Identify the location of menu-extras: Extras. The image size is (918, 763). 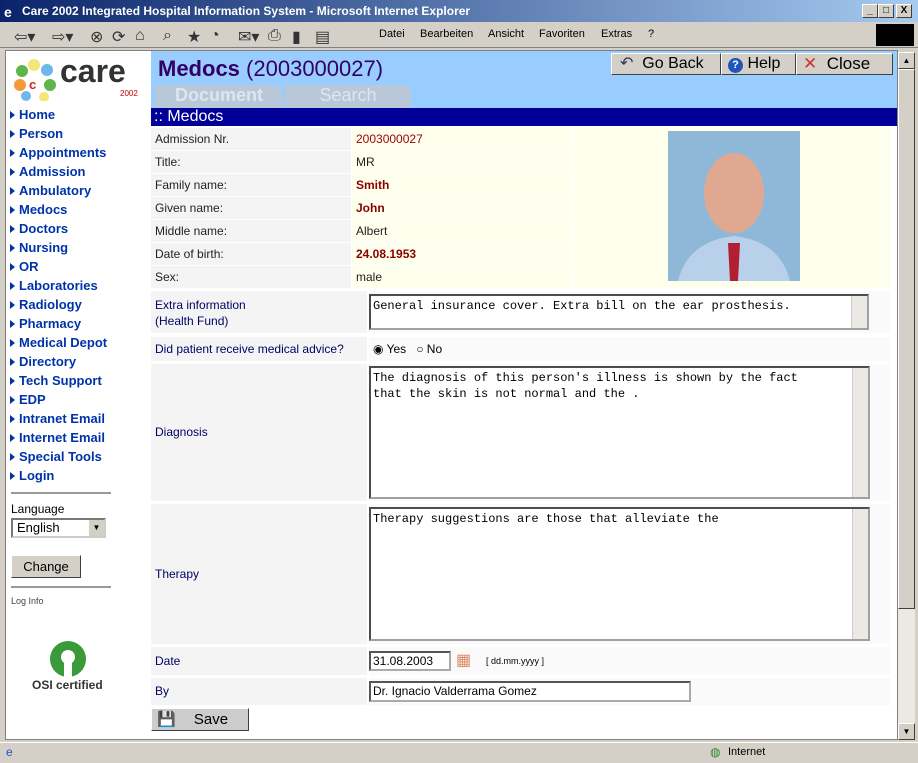
(616, 34).